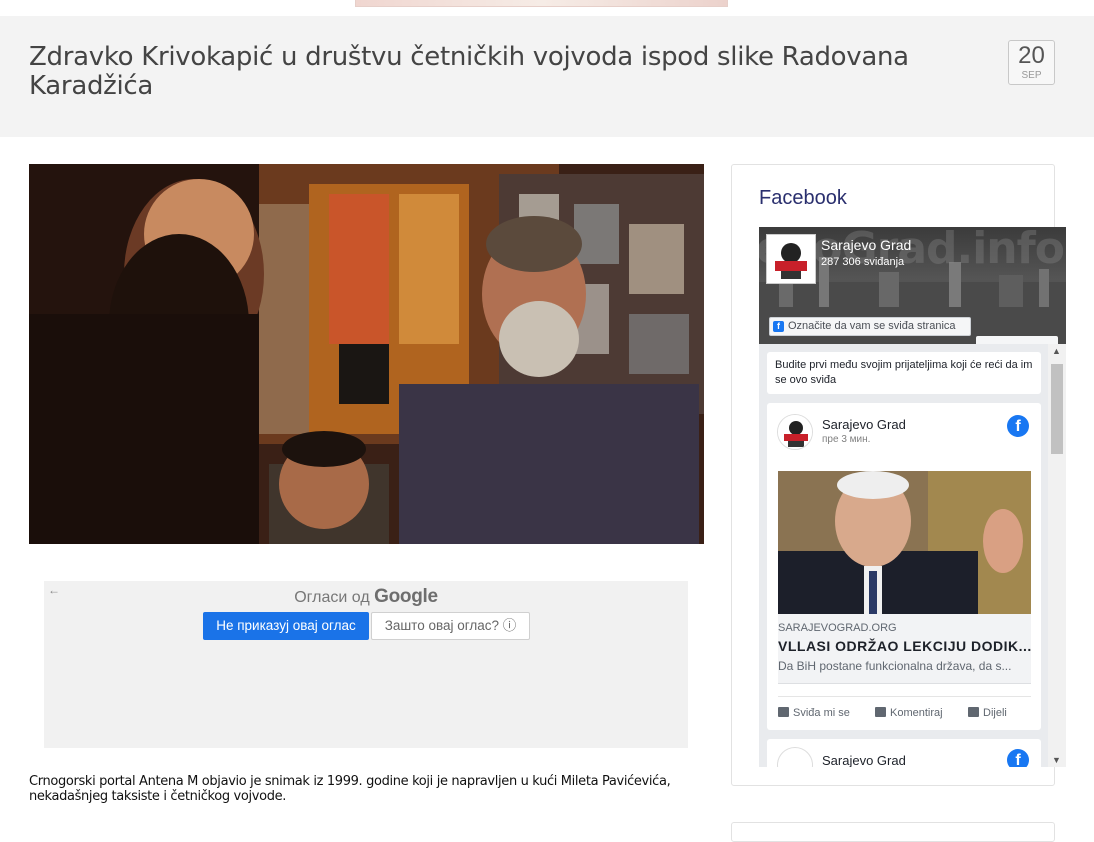 This screenshot has width=1094, height=842. I want to click on share-action: Dijeli, so click(987, 713).